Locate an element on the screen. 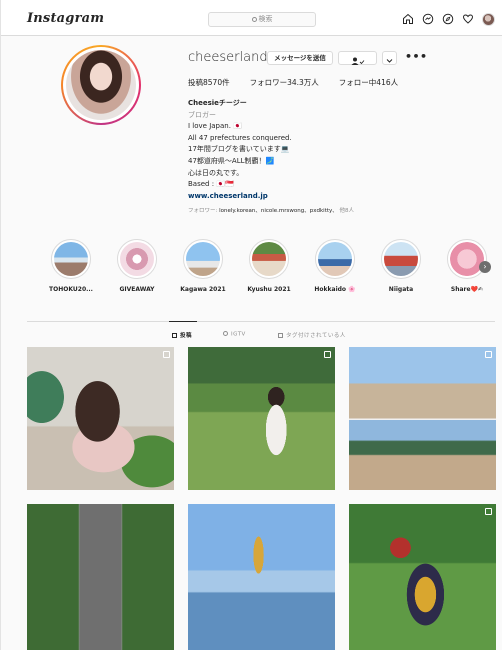 This screenshot has width=502, height=650. messenger-icon is located at coordinates (428, 19).